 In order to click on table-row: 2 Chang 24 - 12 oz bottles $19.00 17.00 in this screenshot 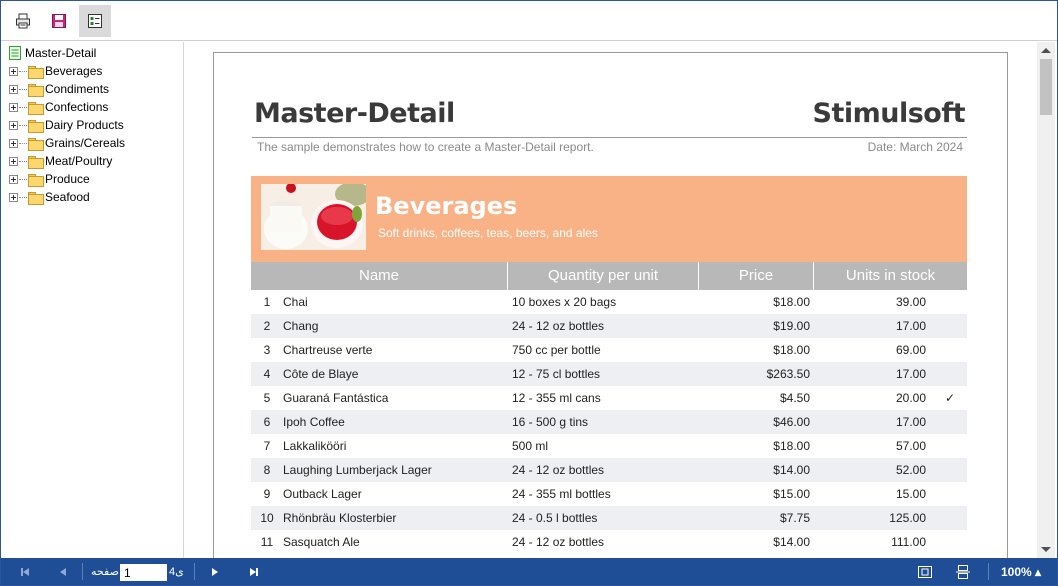, I will do `click(609, 326)`.